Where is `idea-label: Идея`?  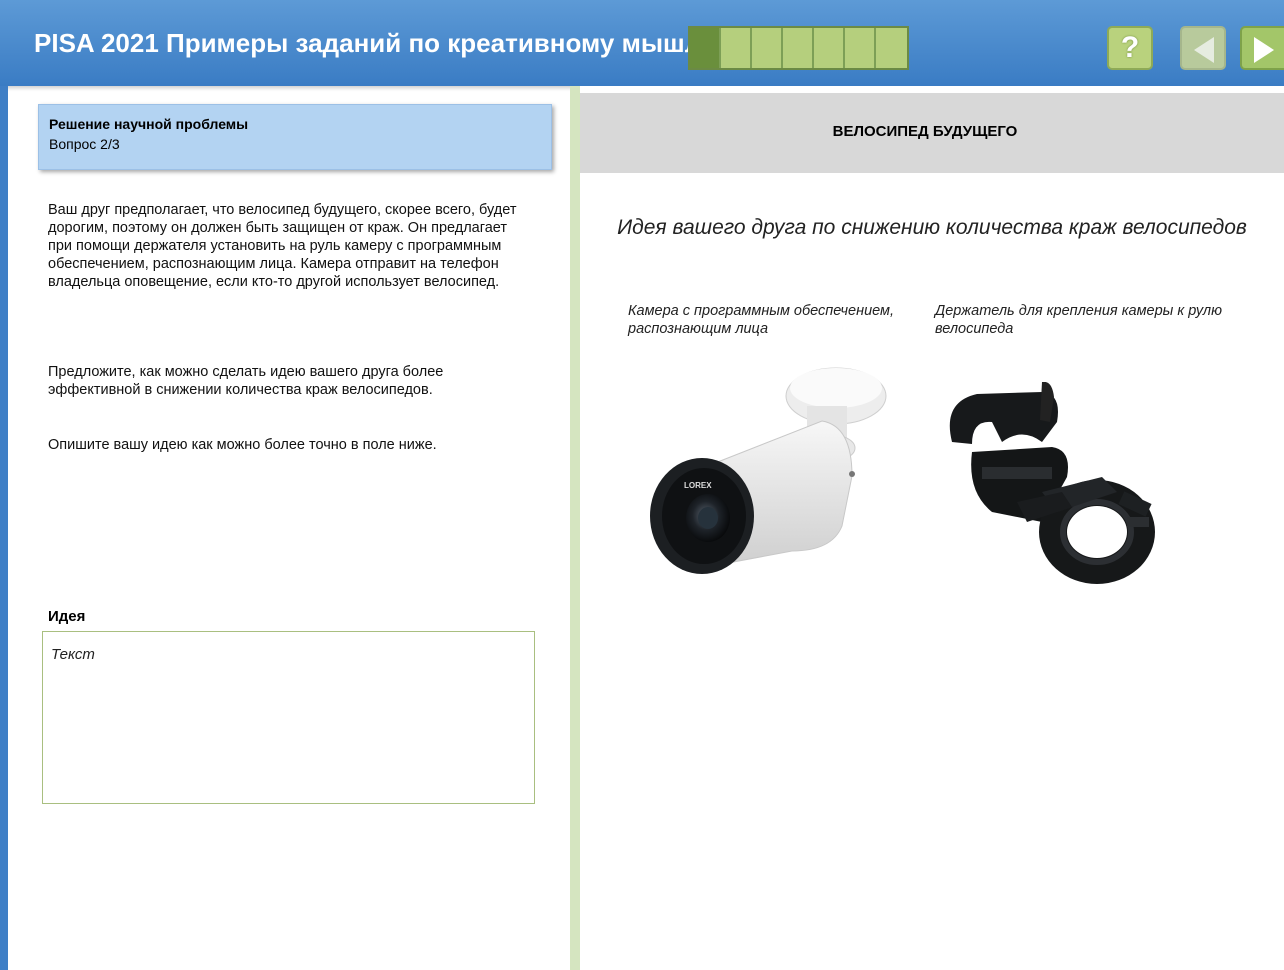 idea-label: Идея is located at coordinates (67, 616).